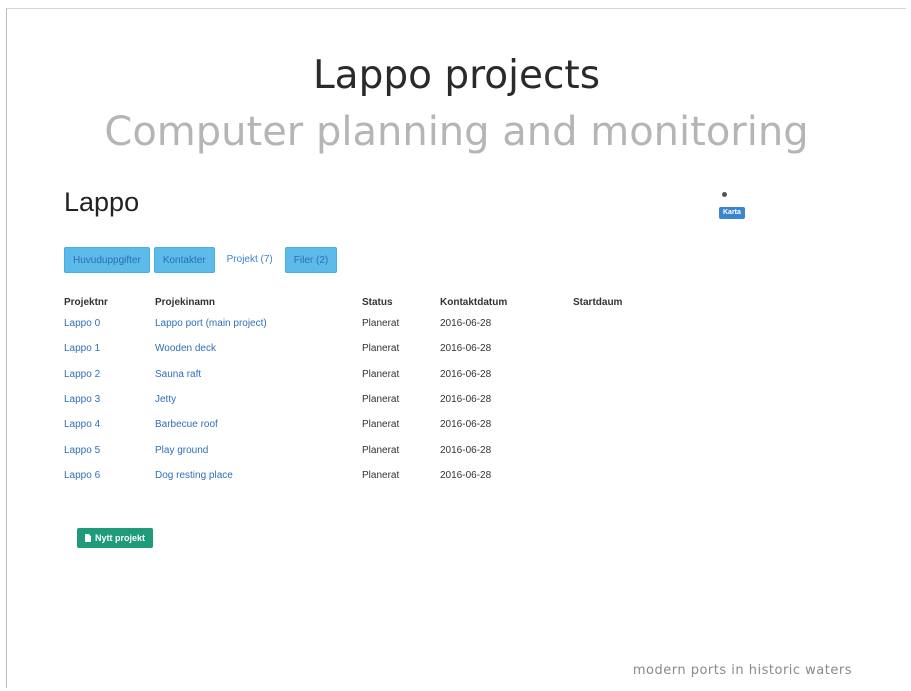 The height and width of the screenshot is (691, 911). I want to click on project-number-link: Lappo 1, so click(109, 348).